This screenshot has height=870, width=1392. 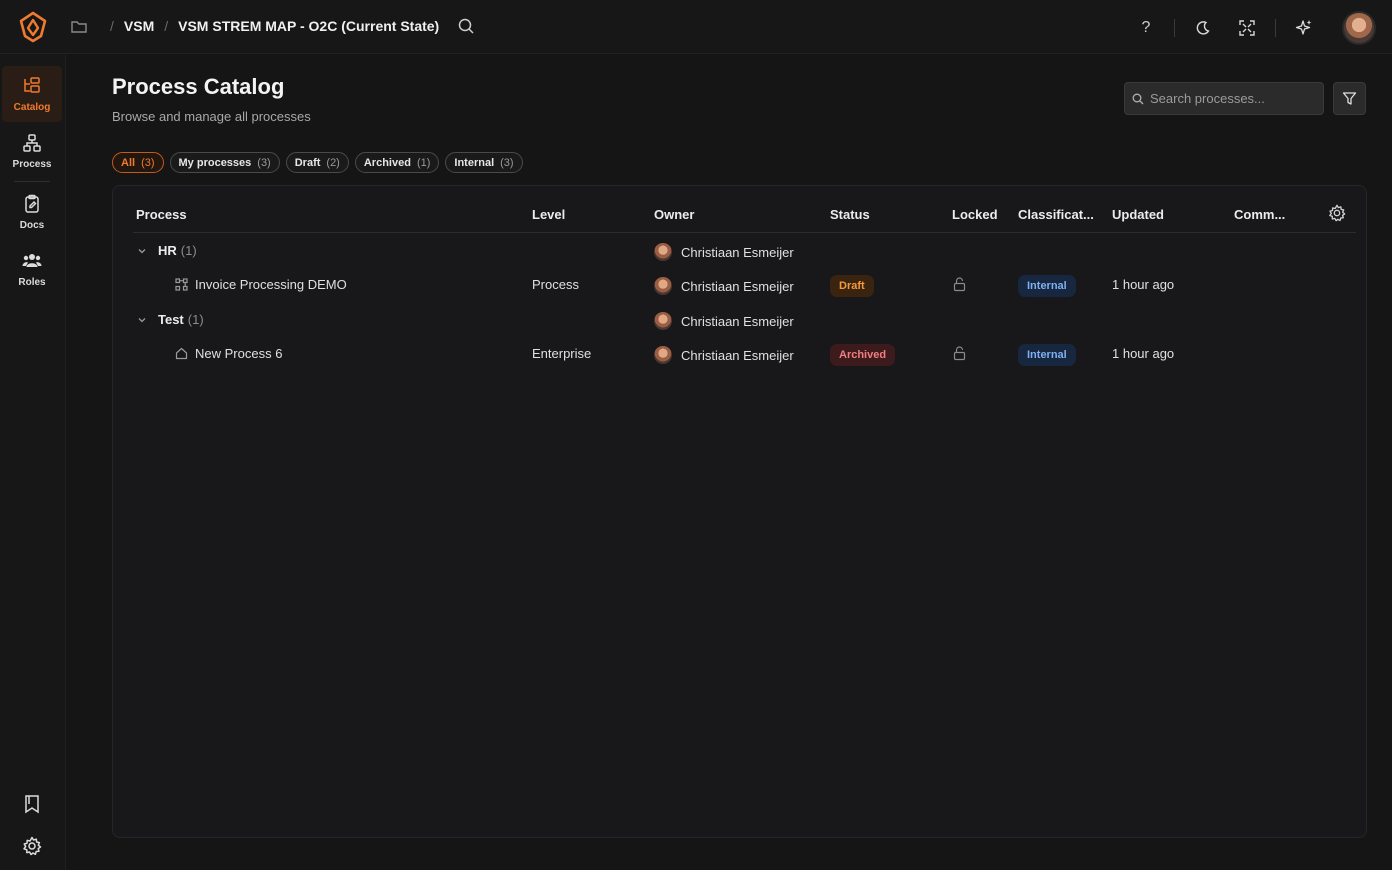 I want to click on rail-item-catalog: Catalog, so click(x=32, y=94).